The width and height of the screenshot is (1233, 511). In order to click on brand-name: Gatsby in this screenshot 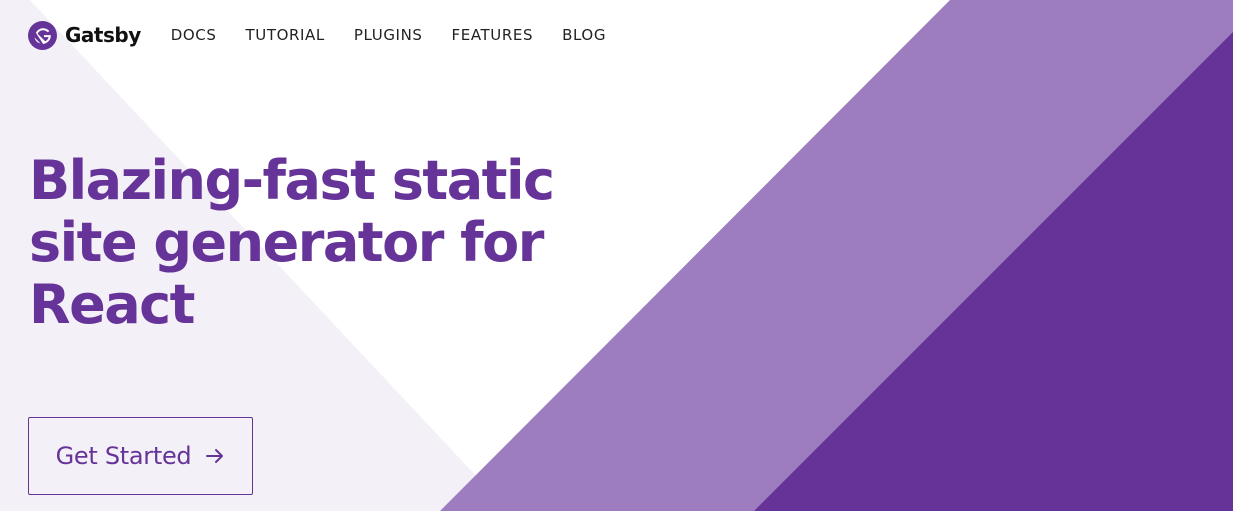, I will do `click(103, 35)`.